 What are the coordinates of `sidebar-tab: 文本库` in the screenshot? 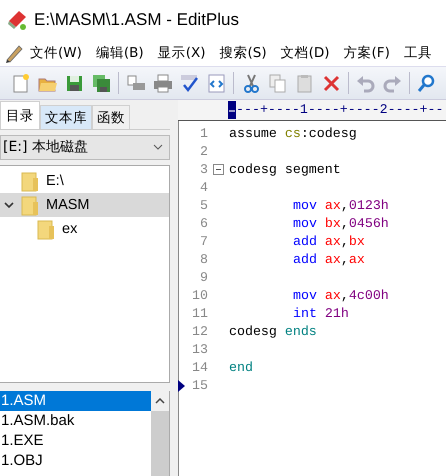 It's located at (66, 117).